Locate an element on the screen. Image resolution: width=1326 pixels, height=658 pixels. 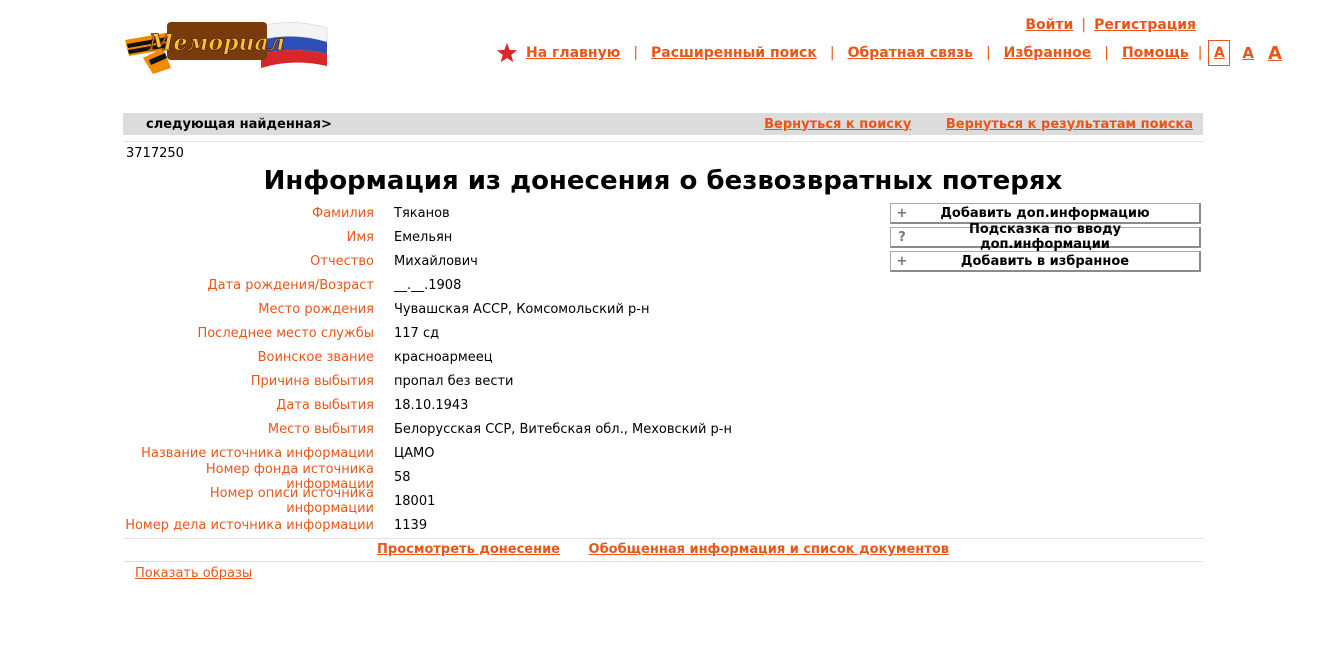
back-to-search-link: Вернуться к поиску is located at coordinates (837, 124).